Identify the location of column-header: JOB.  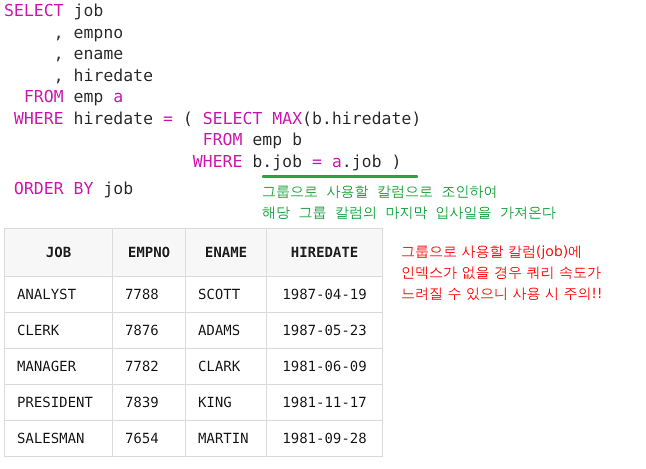
(58, 252).